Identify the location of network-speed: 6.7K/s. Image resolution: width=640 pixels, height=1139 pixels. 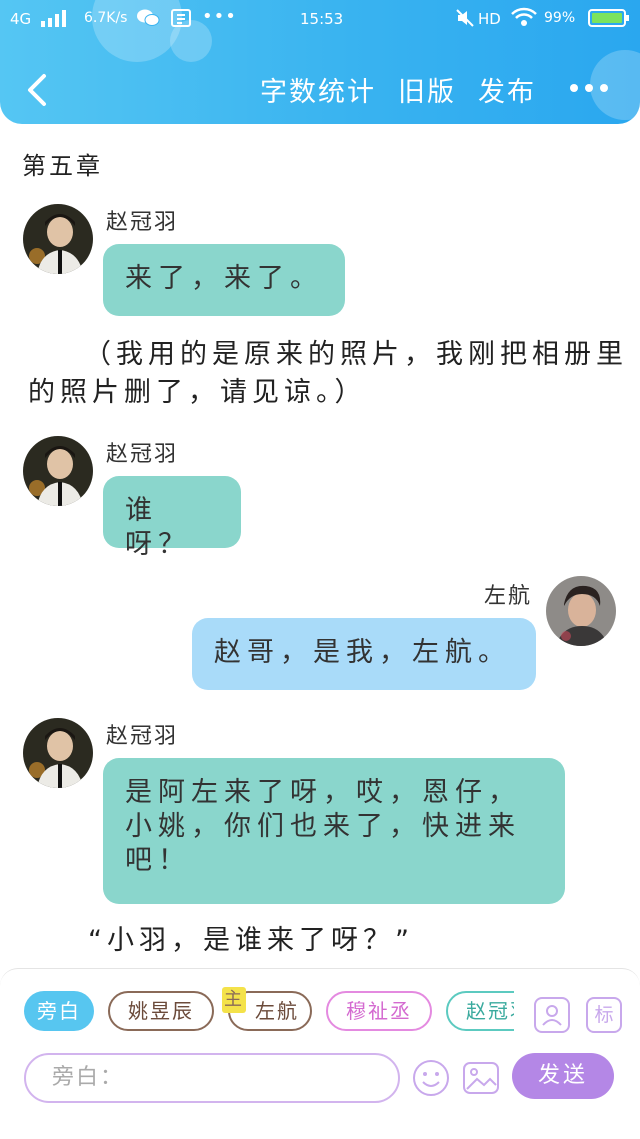
(106, 18).